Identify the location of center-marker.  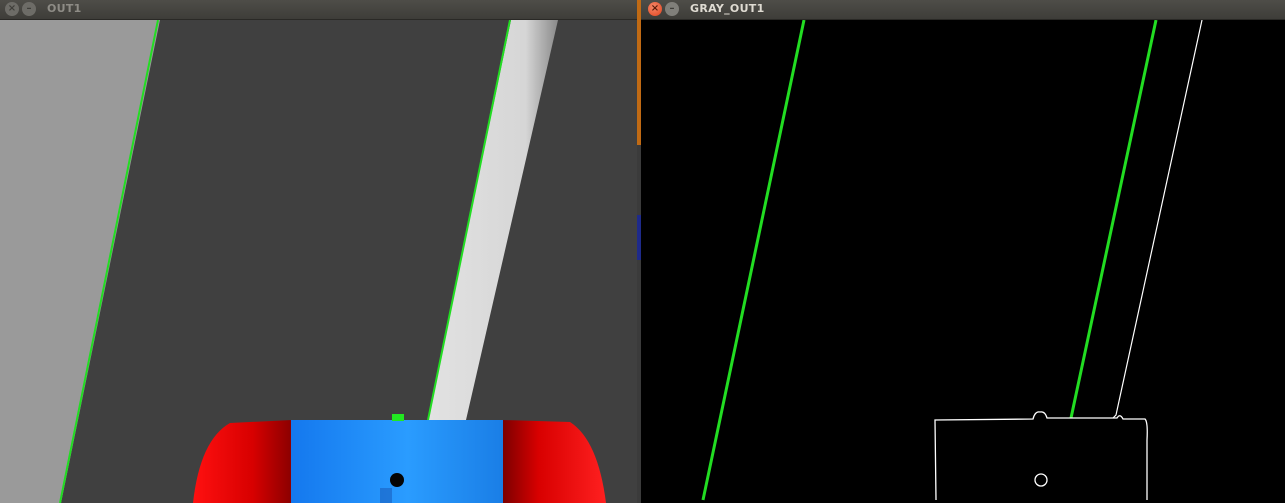
(398, 417).